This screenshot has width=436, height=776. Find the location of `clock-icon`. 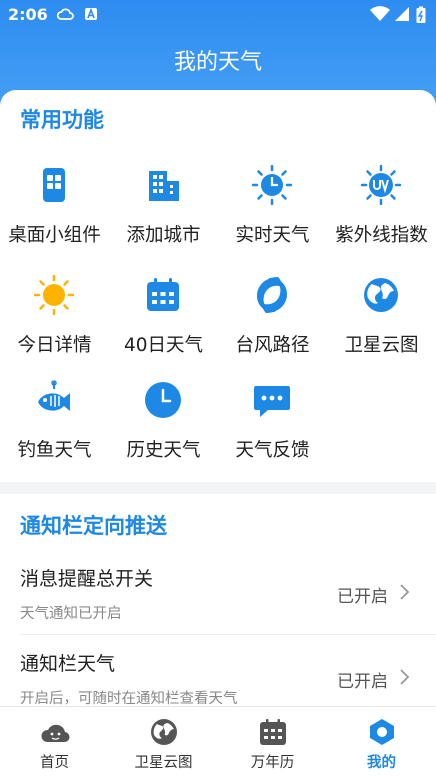

clock-icon is located at coordinates (163, 400).